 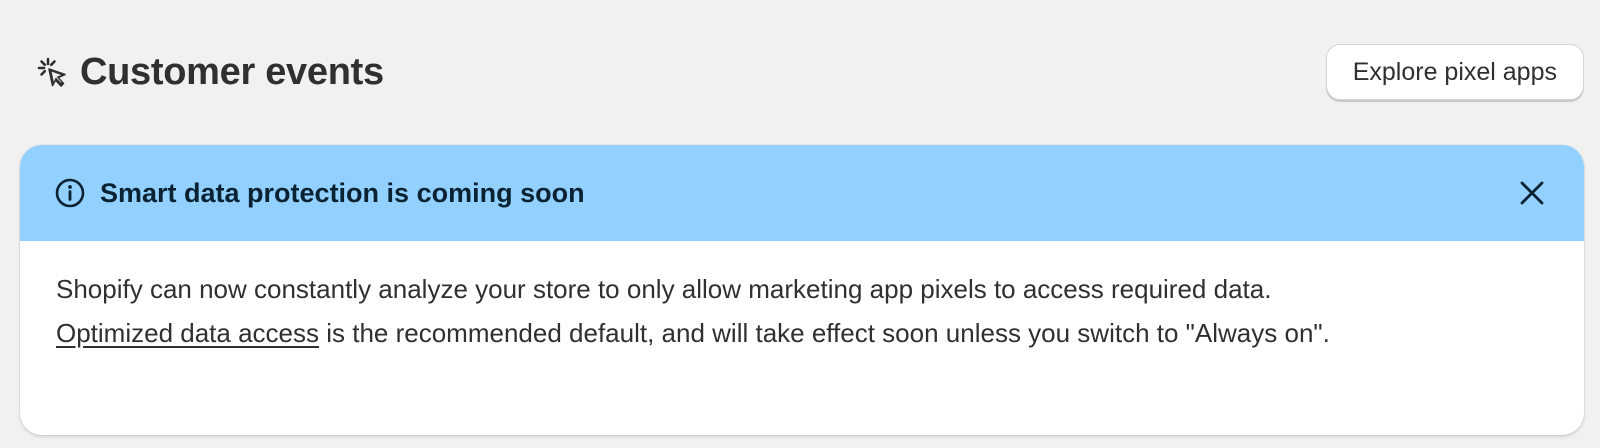 What do you see at coordinates (70, 193) in the screenshot?
I see `info-icon` at bounding box center [70, 193].